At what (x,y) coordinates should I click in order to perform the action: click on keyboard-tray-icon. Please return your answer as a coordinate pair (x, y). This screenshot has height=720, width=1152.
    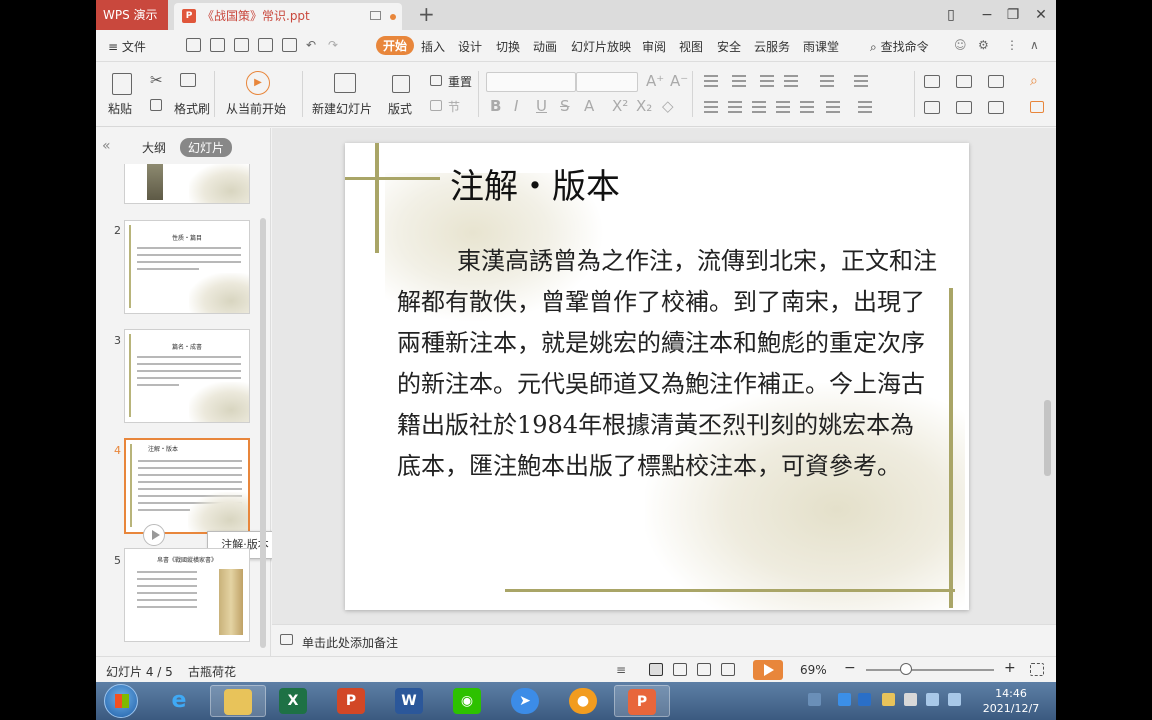
    Looking at the image, I should click on (814, 699).